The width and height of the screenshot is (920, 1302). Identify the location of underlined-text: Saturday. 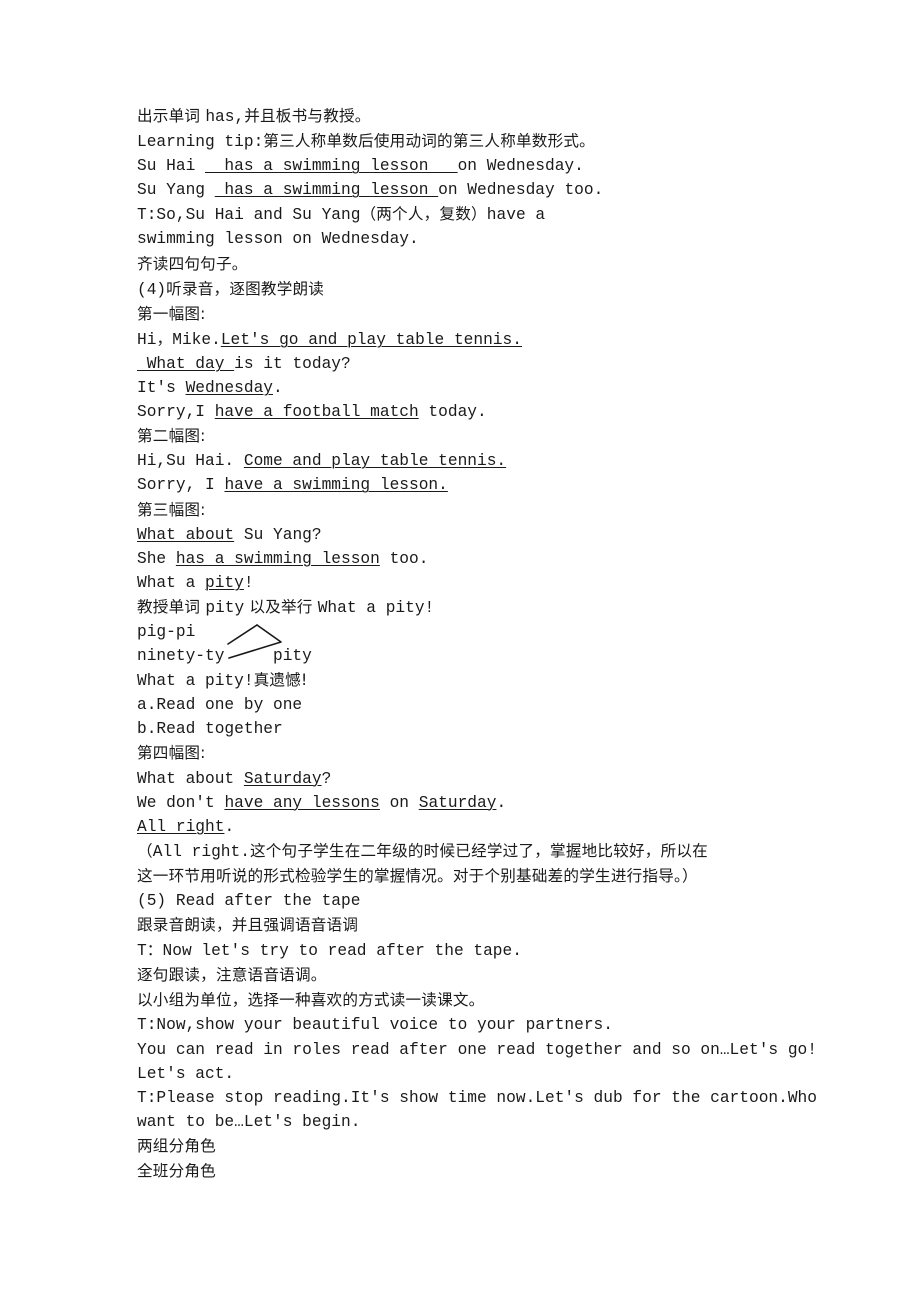
(457, 802).